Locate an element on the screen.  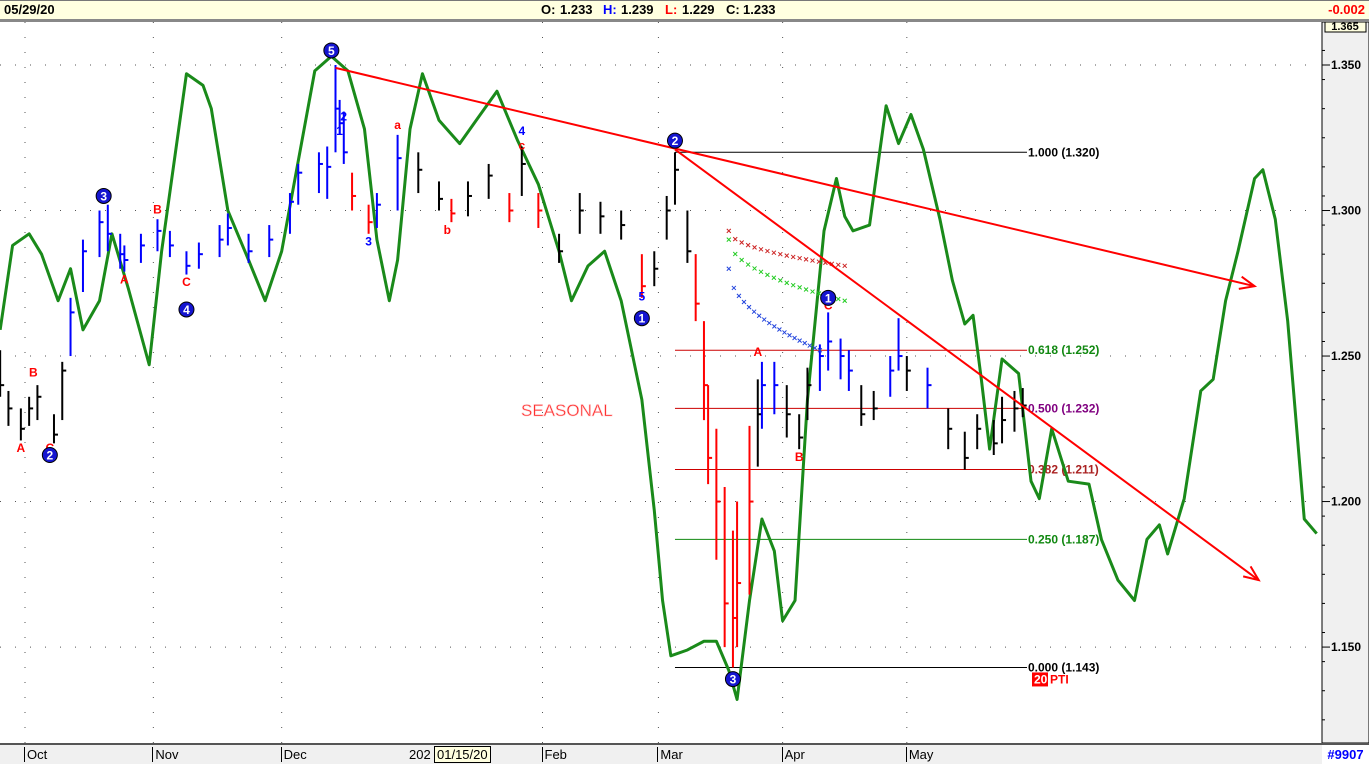
wave-label: 3 is located at coordinates (368, 241).